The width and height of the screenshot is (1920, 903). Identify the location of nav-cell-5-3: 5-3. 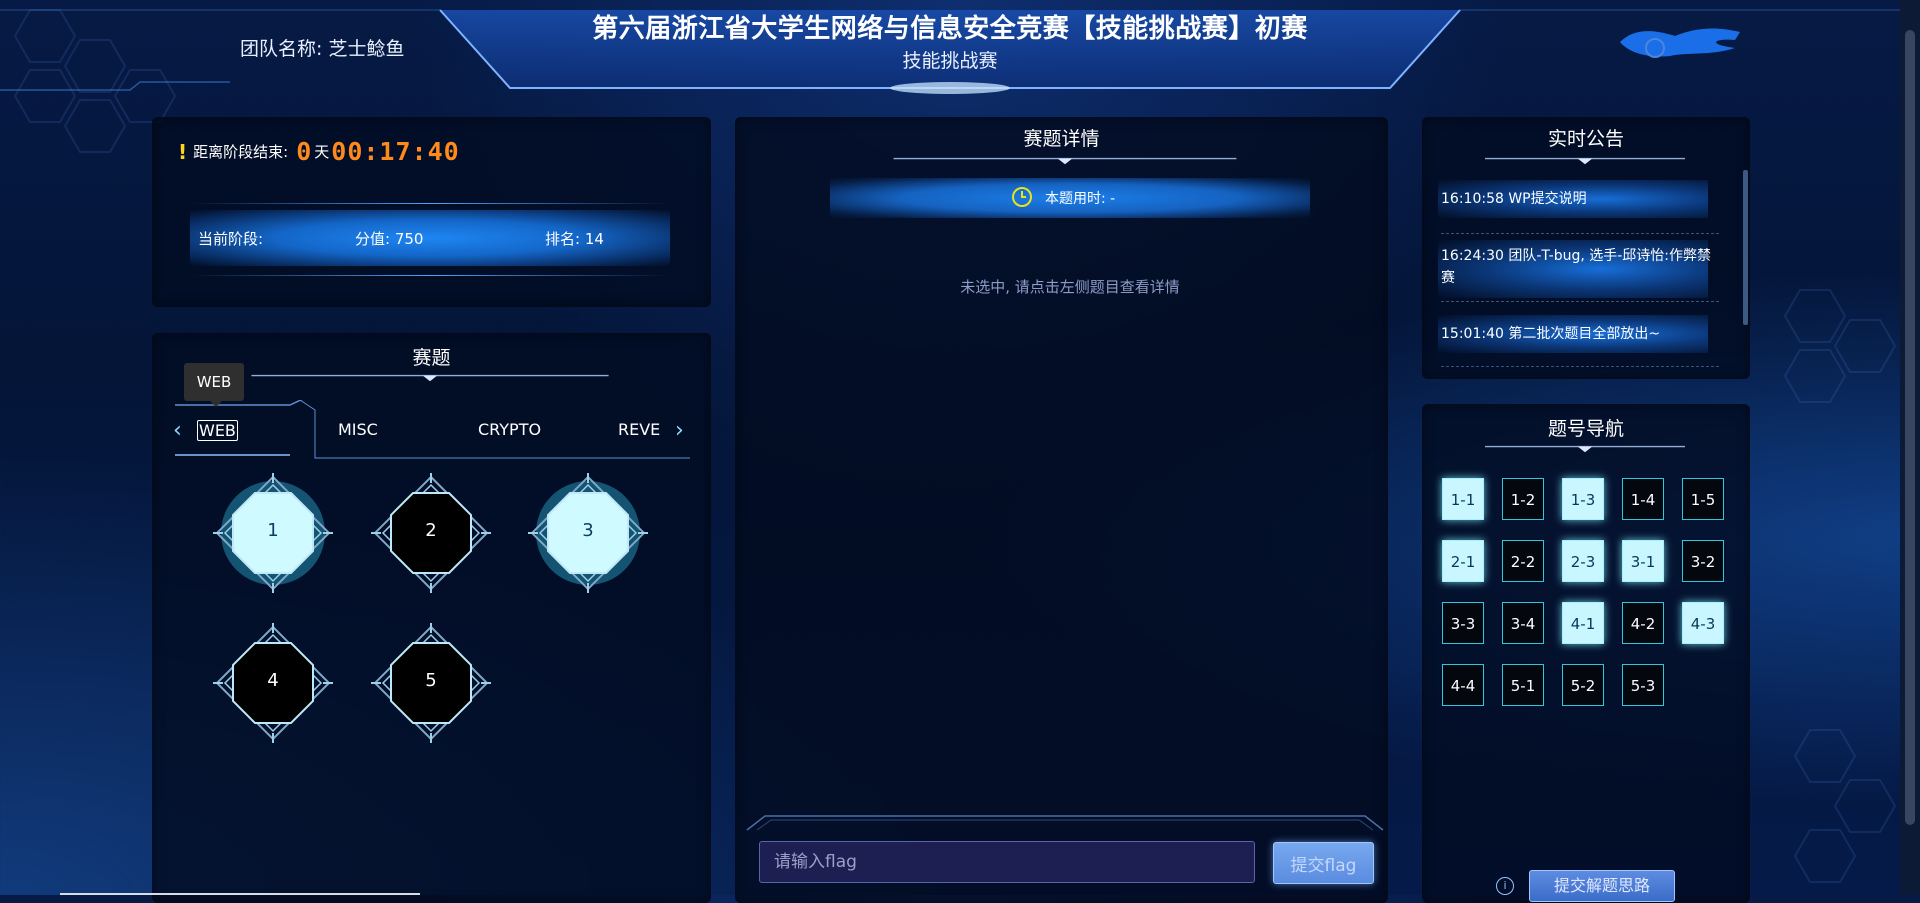
(1643, 685).